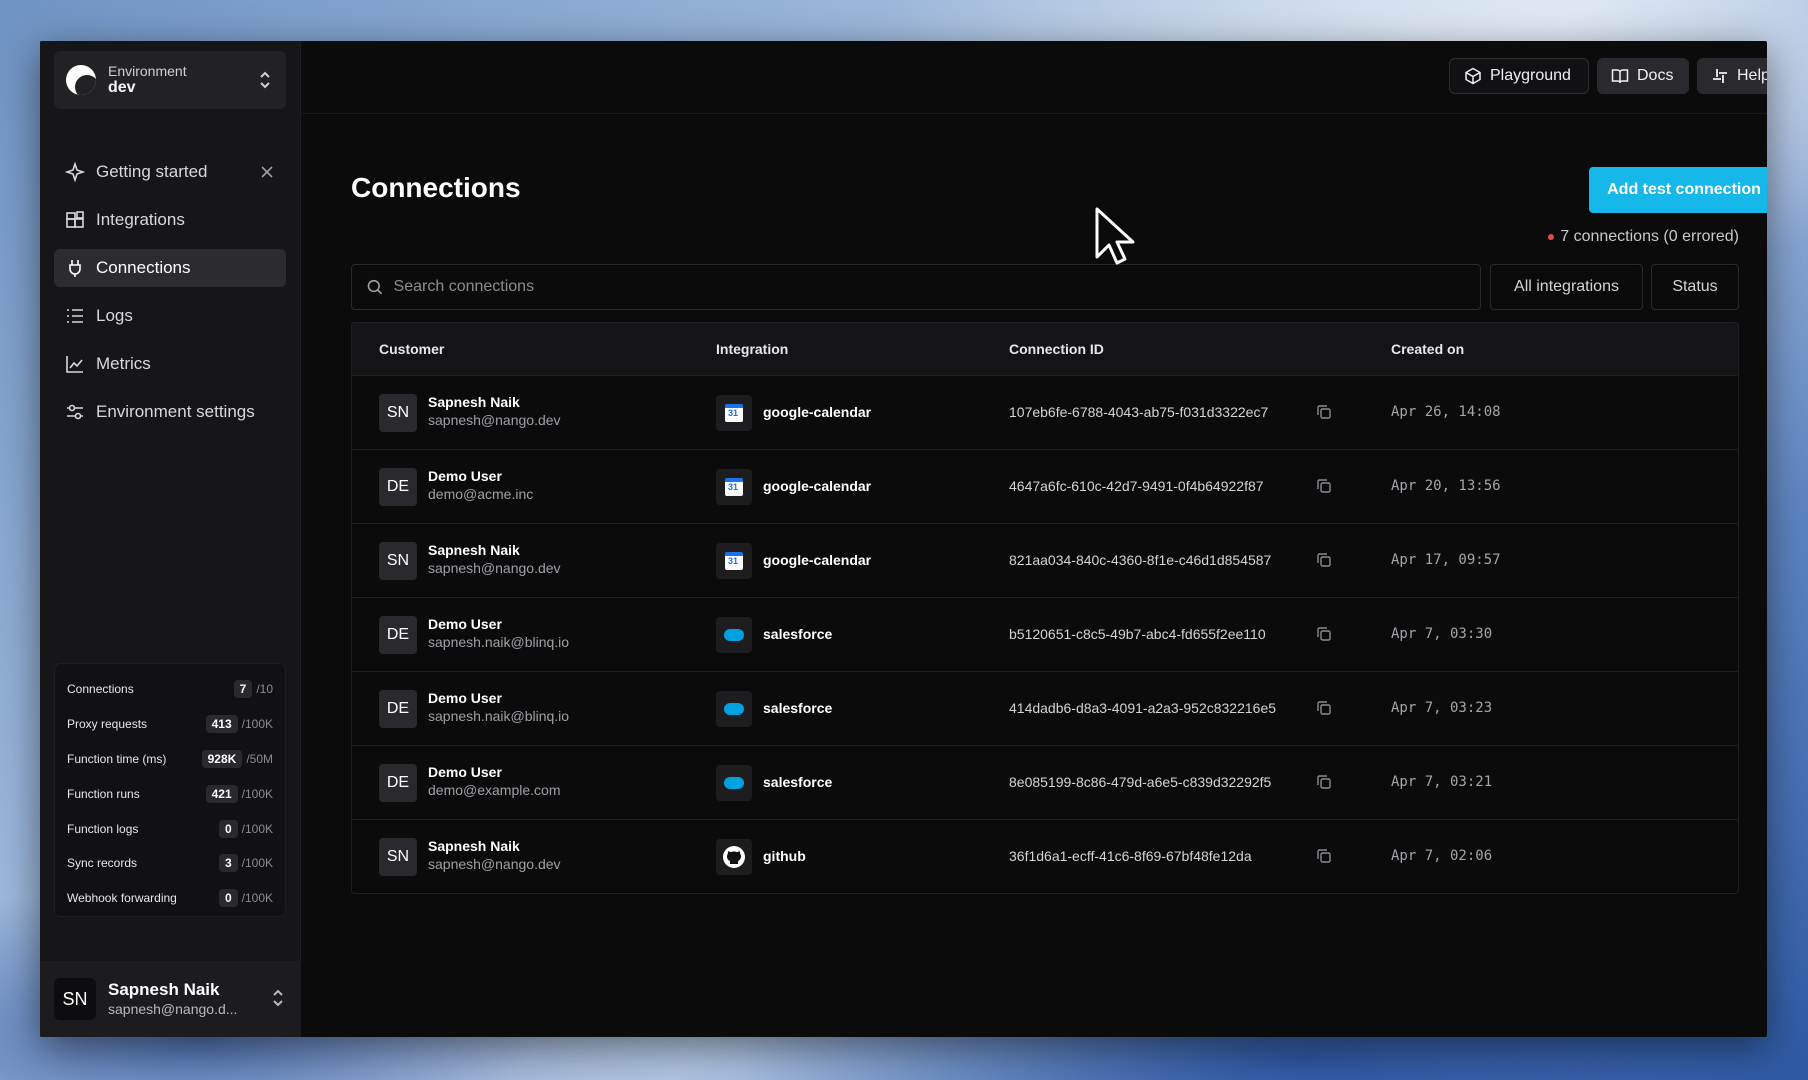  What do you see at coordinates (117, 758) in the screenshot?
I see `usage-label: Function time (ms)` at bounding box center [117, 758].